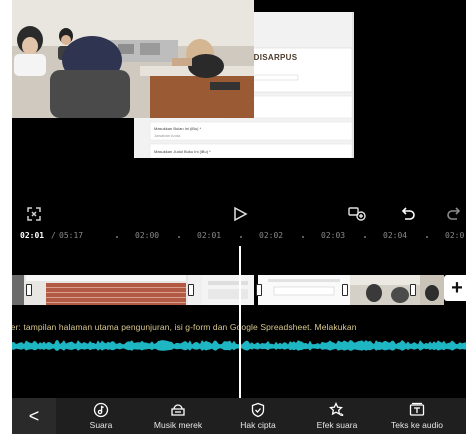  What do you see at coordinates (32, 235) in the screenshot?
I see `current-time: 02:01` at bounding box center [32, 235].